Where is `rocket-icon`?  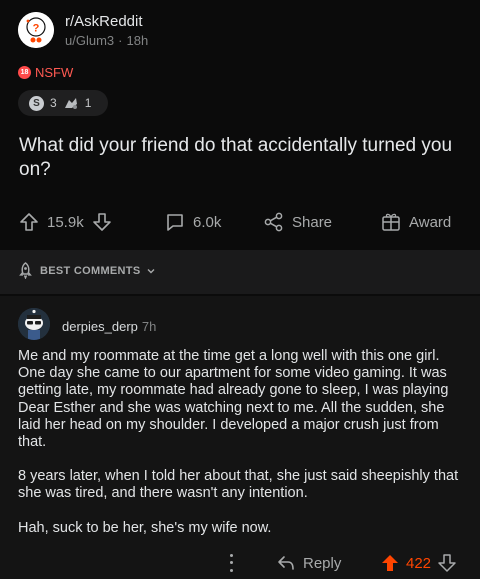 rocket-icon is located at coordinates (25, 270).